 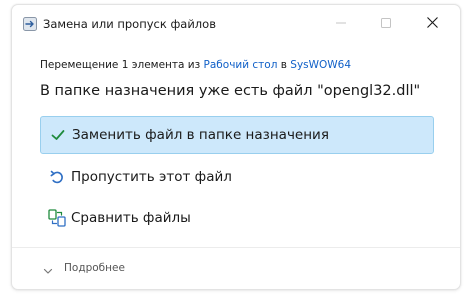 I want to click on close-button, so click(x=432, y=22).